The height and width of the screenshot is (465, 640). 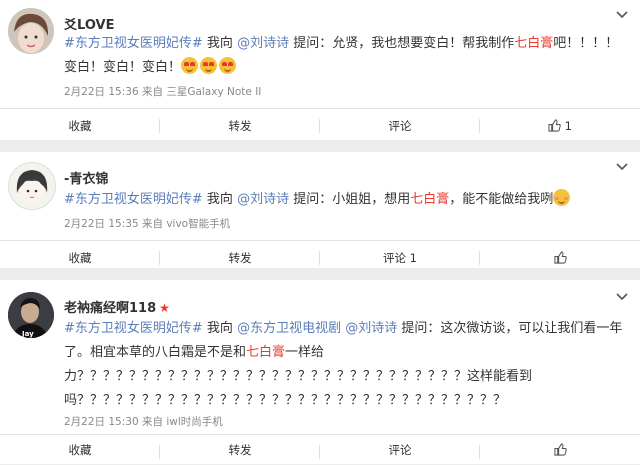 What do you see at coordinates (350, 199) in the screenshot?
I see `text-segment: 提问：小姐姐，想用` at bounding box center [350, 199].